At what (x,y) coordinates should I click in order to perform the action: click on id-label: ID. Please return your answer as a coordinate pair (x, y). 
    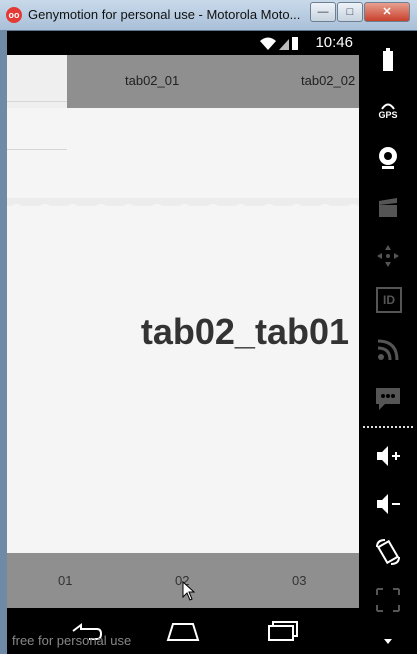
    Looking at the image, I should click on (389, 300).